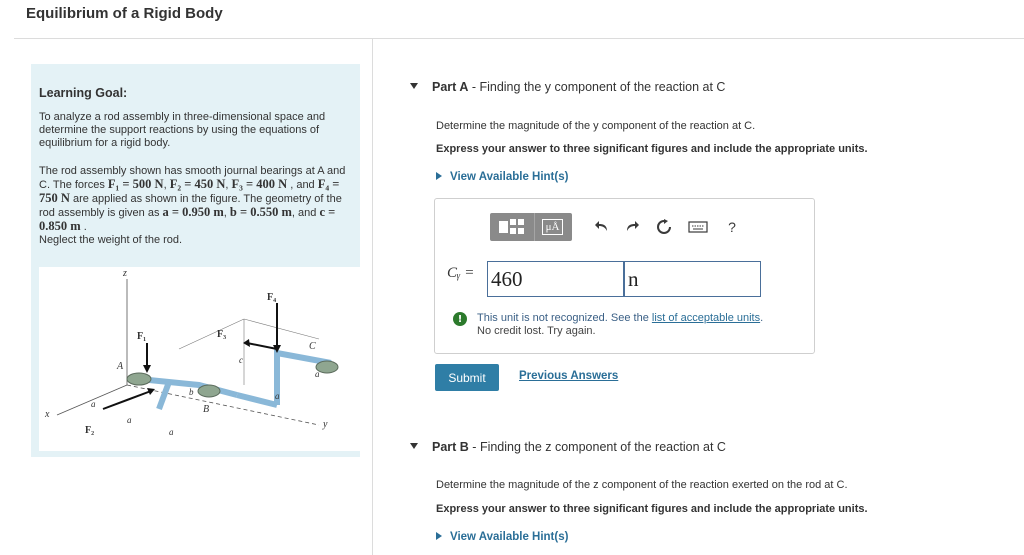 Image resolution: width=1024 pixels, height=555 pixels. I want to click on error-end: ., so click(762, 318).